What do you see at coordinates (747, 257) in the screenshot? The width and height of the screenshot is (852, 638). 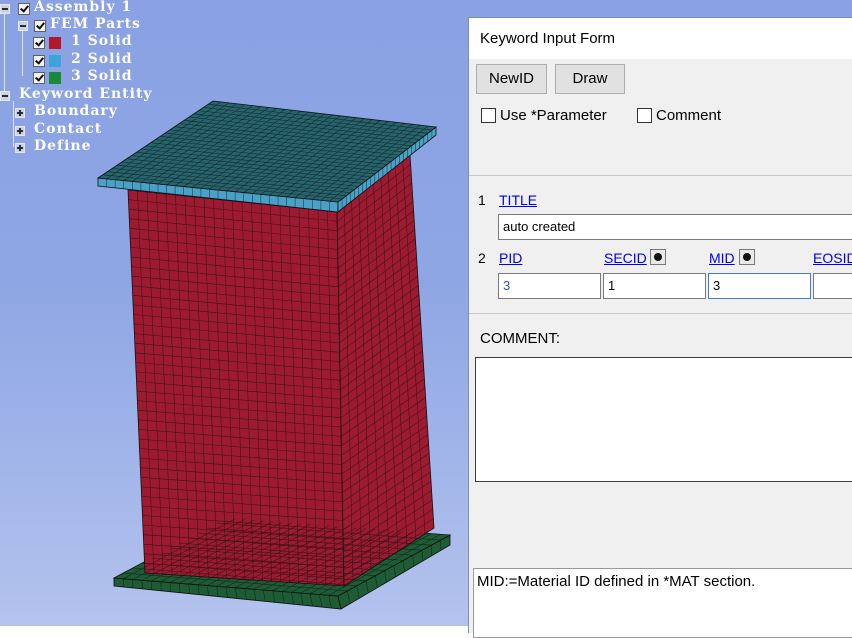 I see `mid-pick-icon` at bounding box center [747, 257].